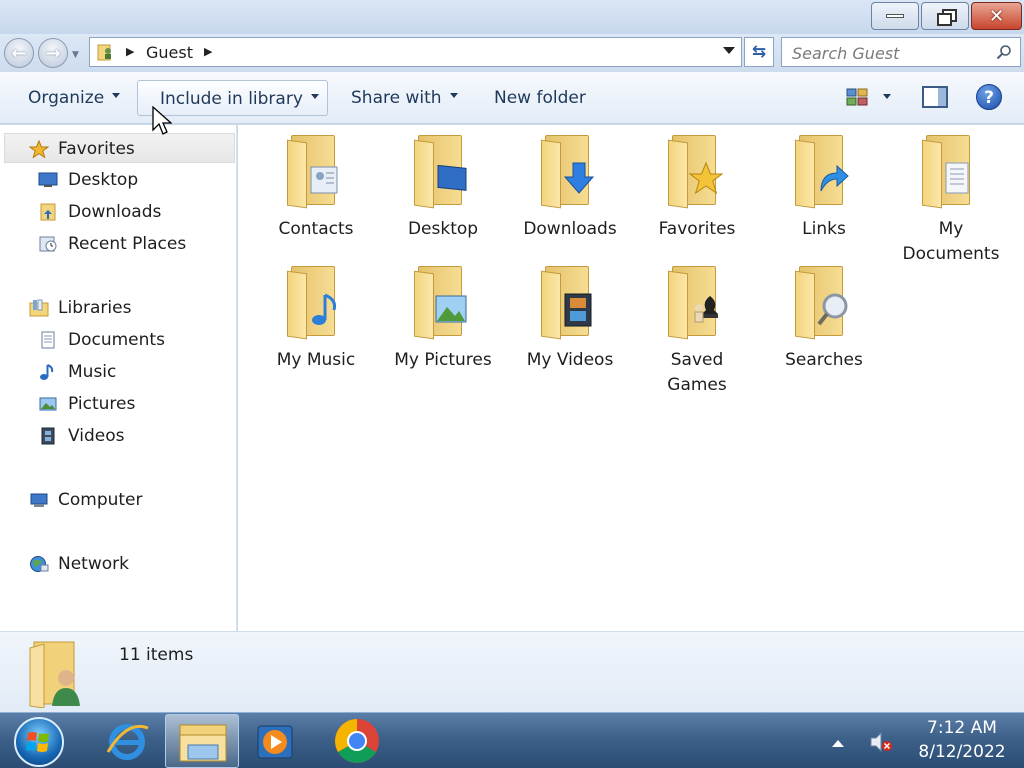 The width and height of the screenshot is (1024, 768). What do you see at coordinates (838, 743) in the screenshot?
I see `show-hidden-icons-button` at bounding box center [838, 743].